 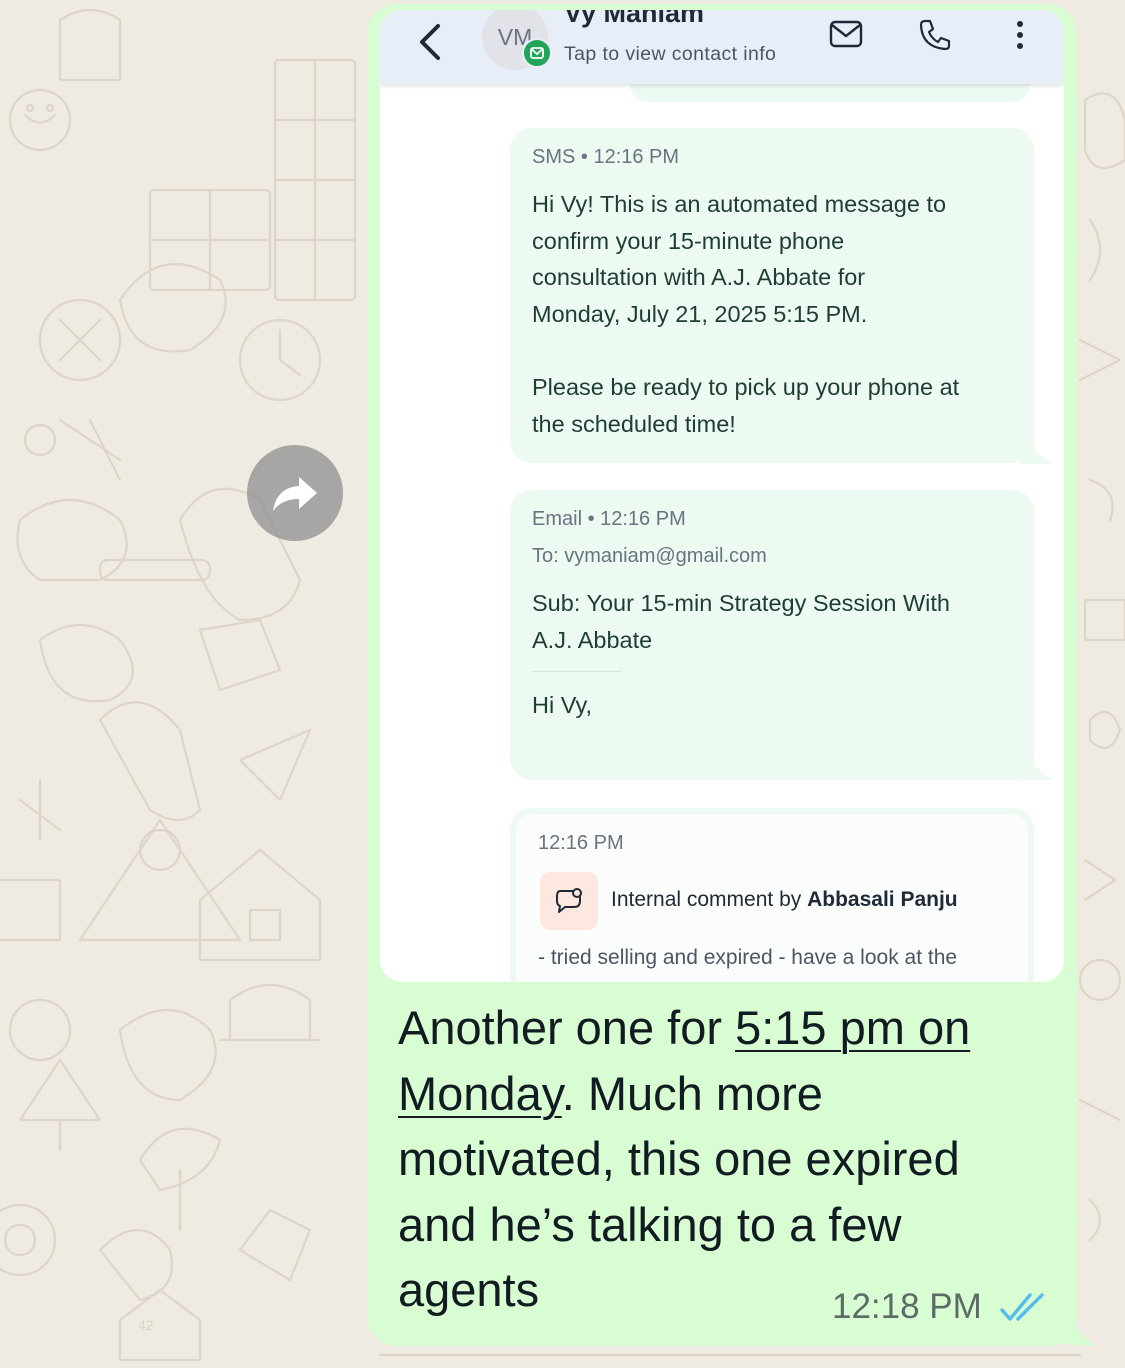 I want to click on envelope-icon, so click(x=537, y=53).